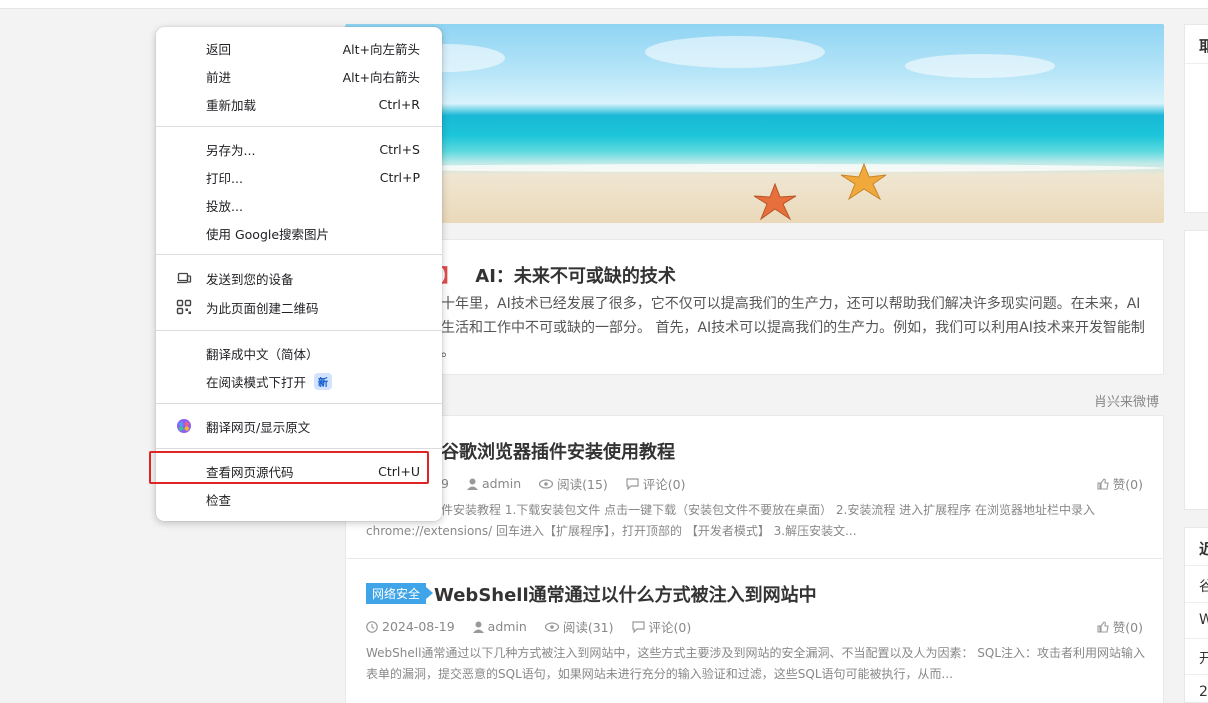 This screenshot has height=703, width=1208. I want to click on post-meta: 9 admin 阅读(15) 评论(0), so click(563, 483).